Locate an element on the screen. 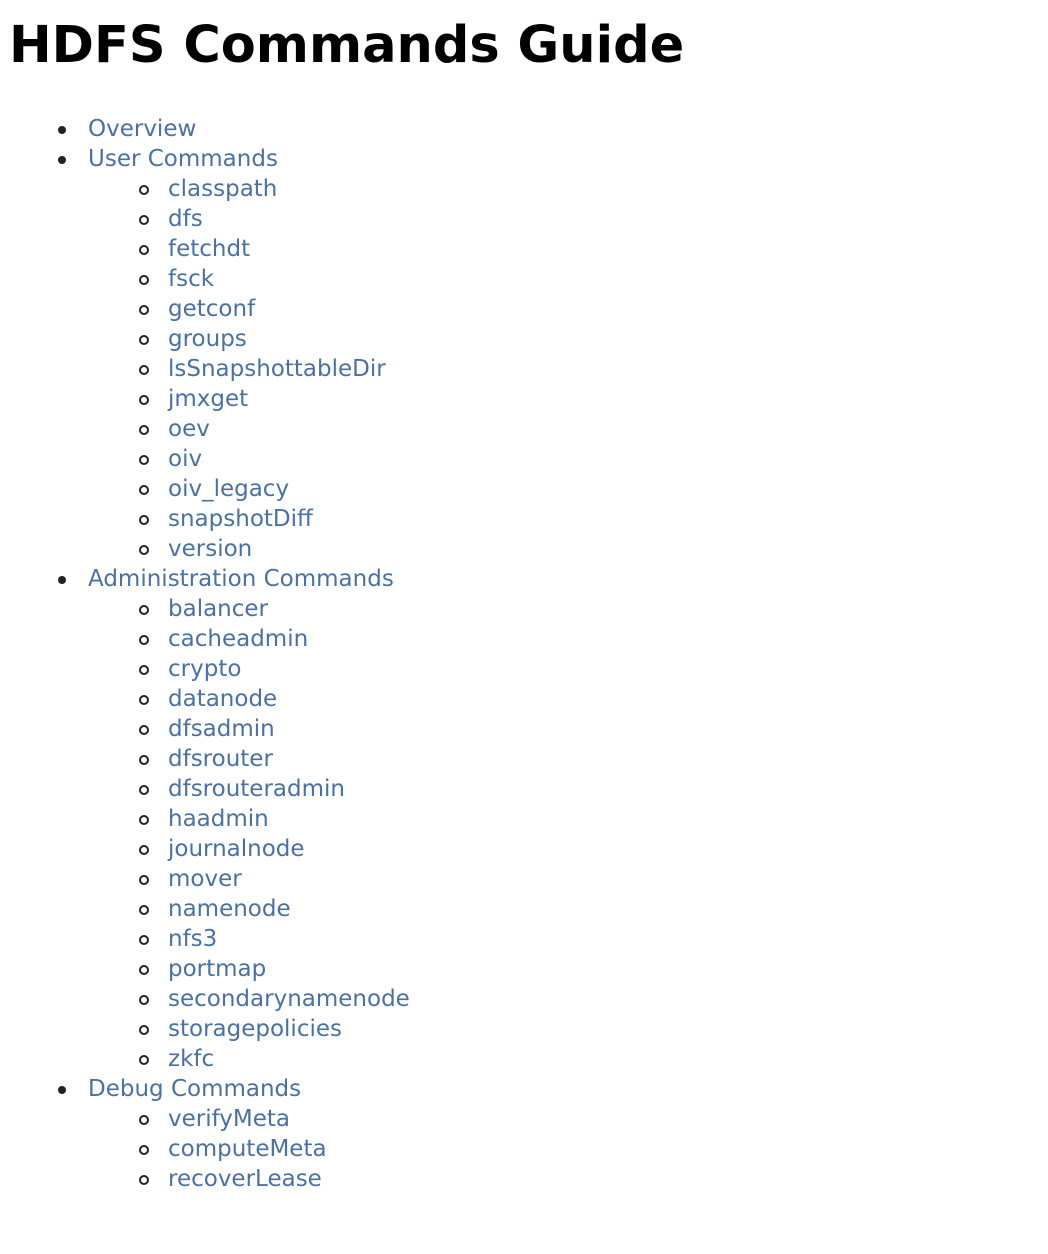  toc-subitem: storagepolicies is located at coordinates (593, 1029).